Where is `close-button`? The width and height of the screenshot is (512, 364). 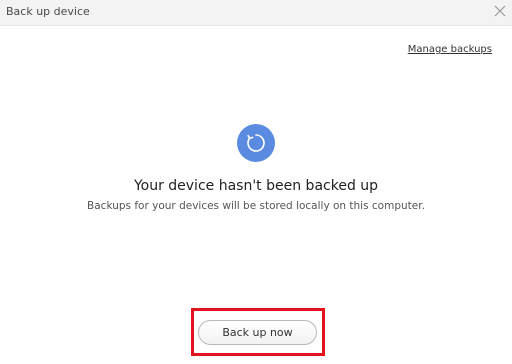
close-button is located at coordinates (500, 11).